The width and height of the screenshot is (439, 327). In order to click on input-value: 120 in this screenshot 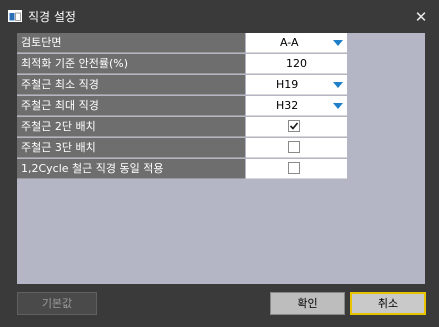, I will do `click(296, 63)`.